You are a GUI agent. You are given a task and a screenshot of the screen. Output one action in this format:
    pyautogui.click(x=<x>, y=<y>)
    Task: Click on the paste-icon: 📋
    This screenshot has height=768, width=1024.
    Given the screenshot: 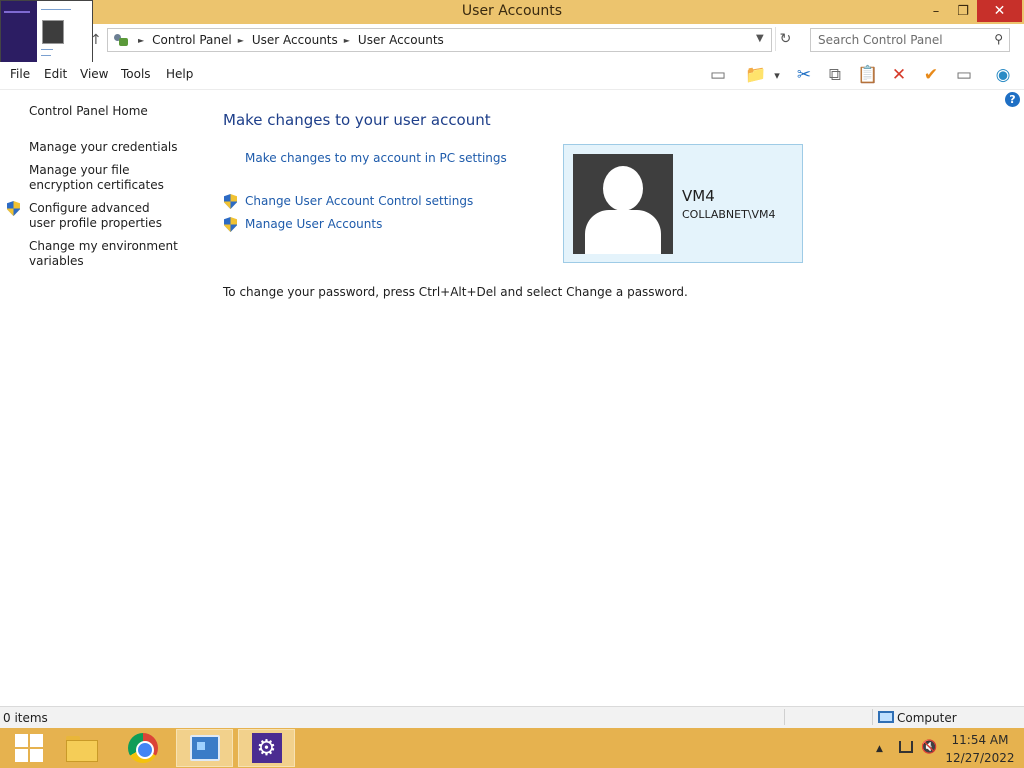 What is the action you would take?
    pyautogui.click(x=868, y=75)
    